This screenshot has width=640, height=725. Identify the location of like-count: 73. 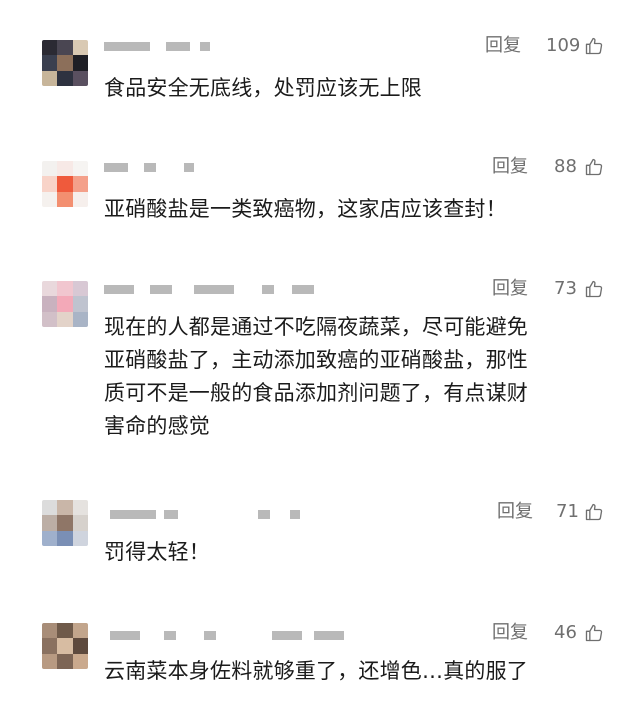
(565, 288).